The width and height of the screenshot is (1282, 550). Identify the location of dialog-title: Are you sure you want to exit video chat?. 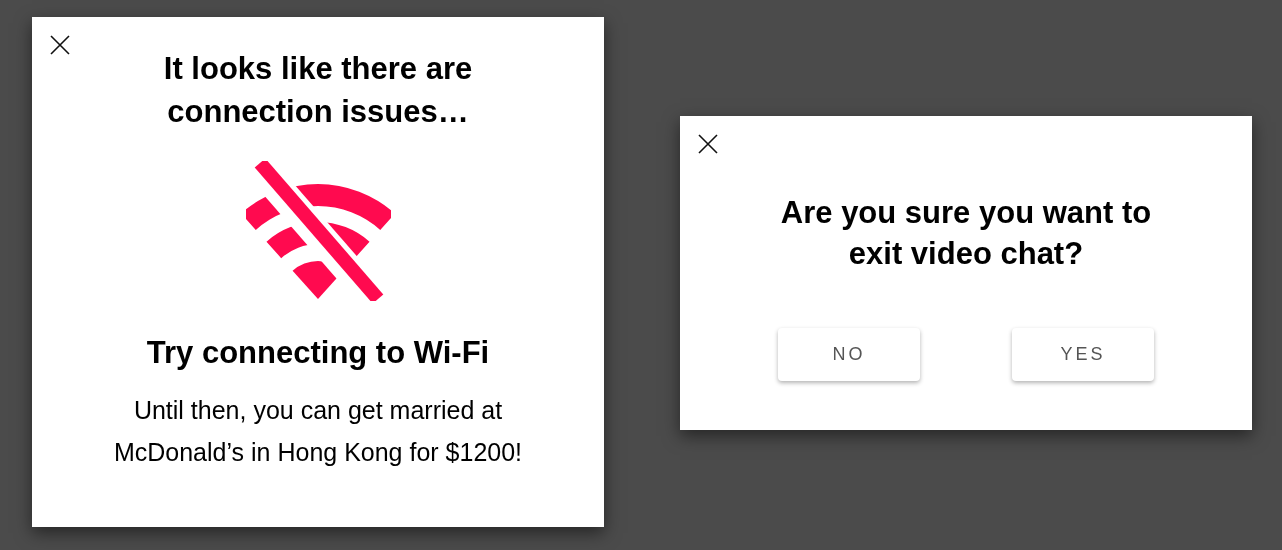
(966, 233).